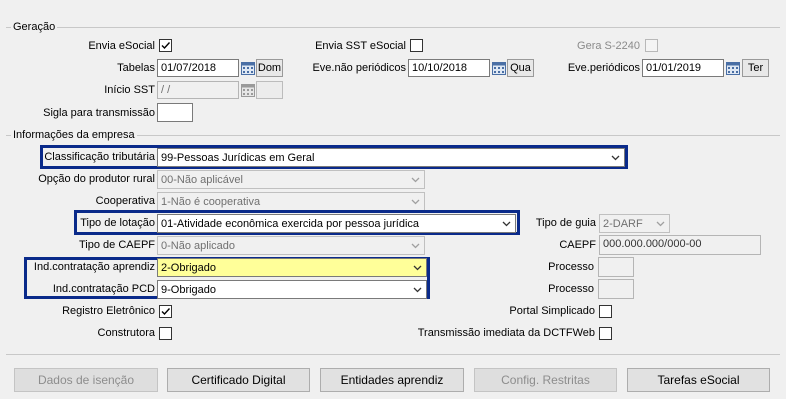  What do you see at coordinates (755, 68) in the screenshot?
I see `eve-periodicos-day-button: Ter` at bounding box center [755, 68].